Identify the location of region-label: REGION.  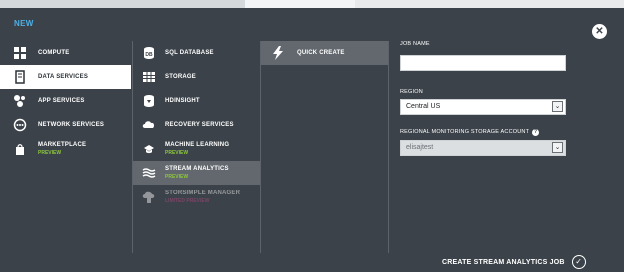
(411, 91).